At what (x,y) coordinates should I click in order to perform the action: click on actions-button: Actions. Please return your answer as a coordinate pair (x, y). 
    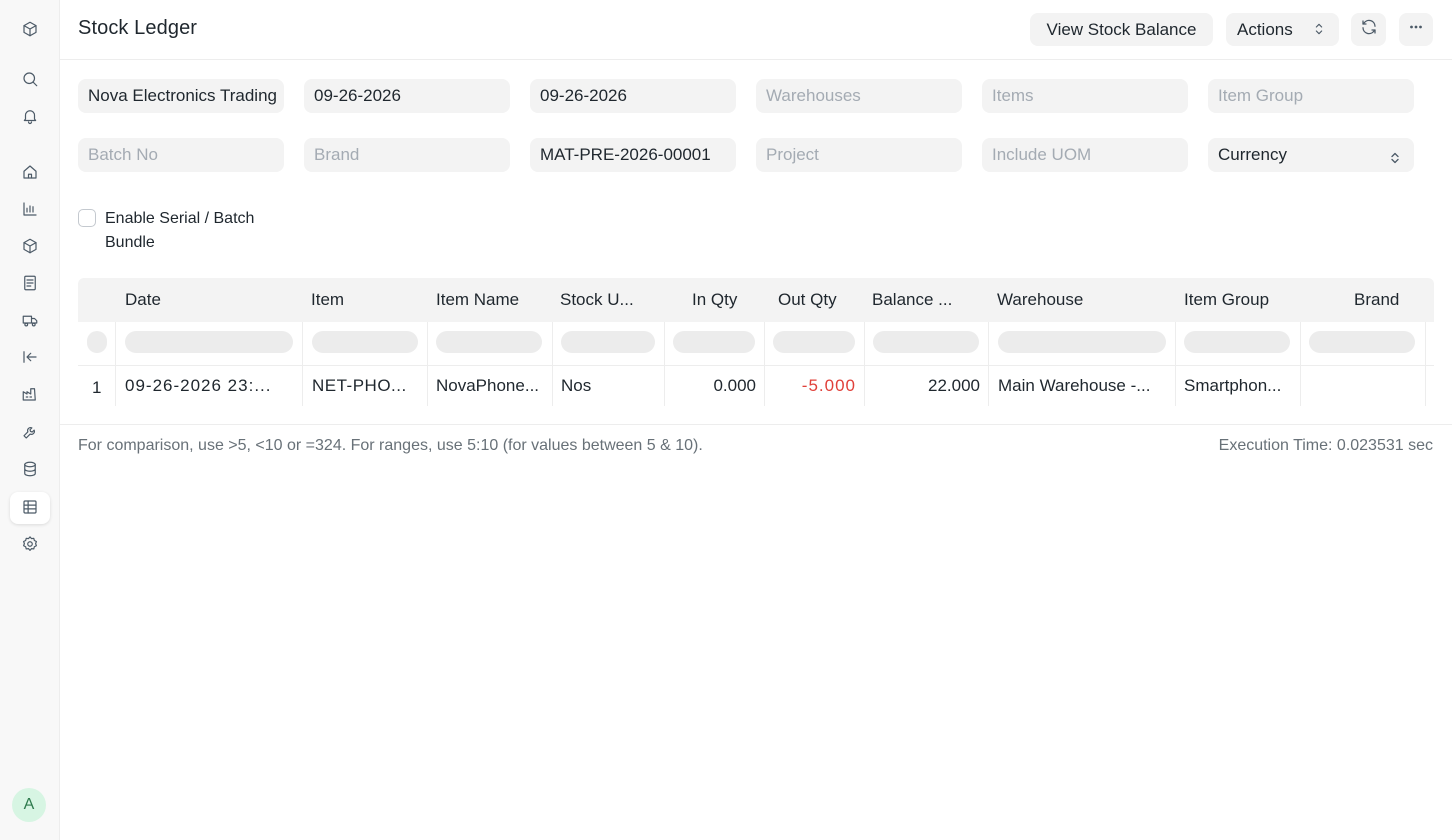
    Looking at the image, I should click on (1282, 29).